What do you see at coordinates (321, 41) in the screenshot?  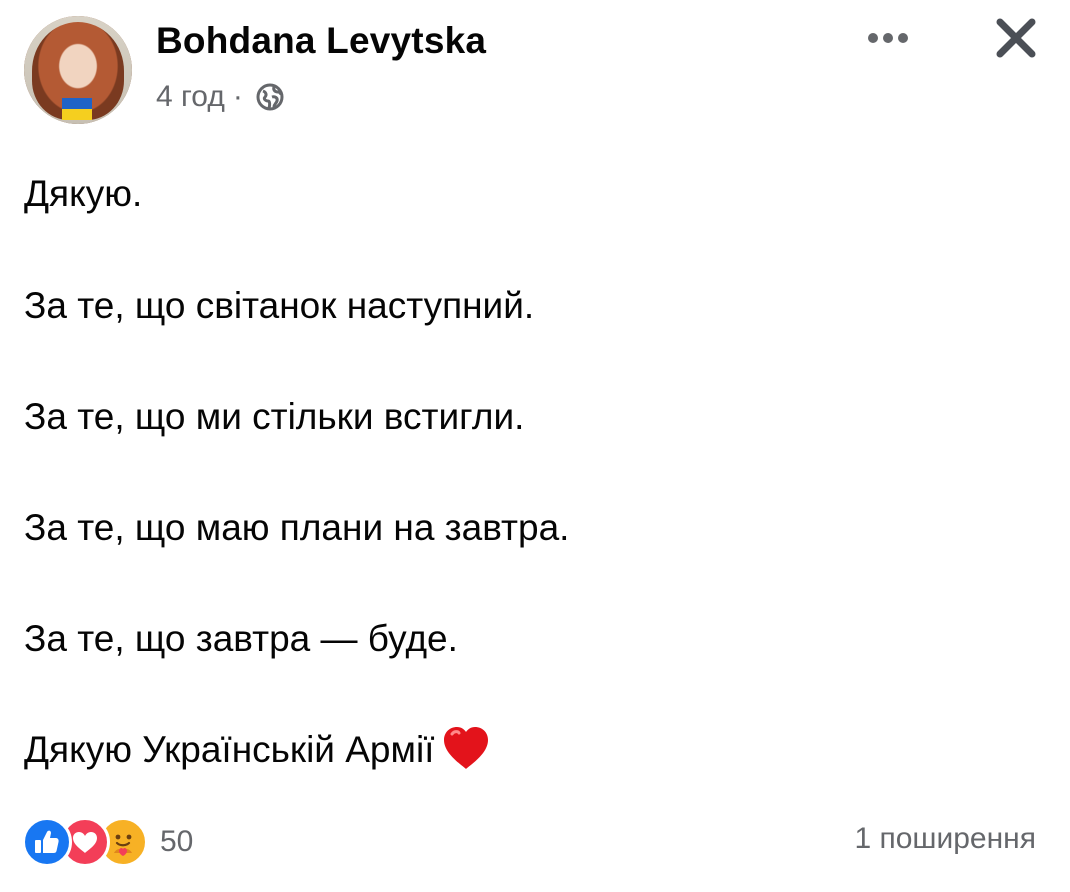 I see `author-name: Bohdana Levytska` at bounding box center [321, 41].